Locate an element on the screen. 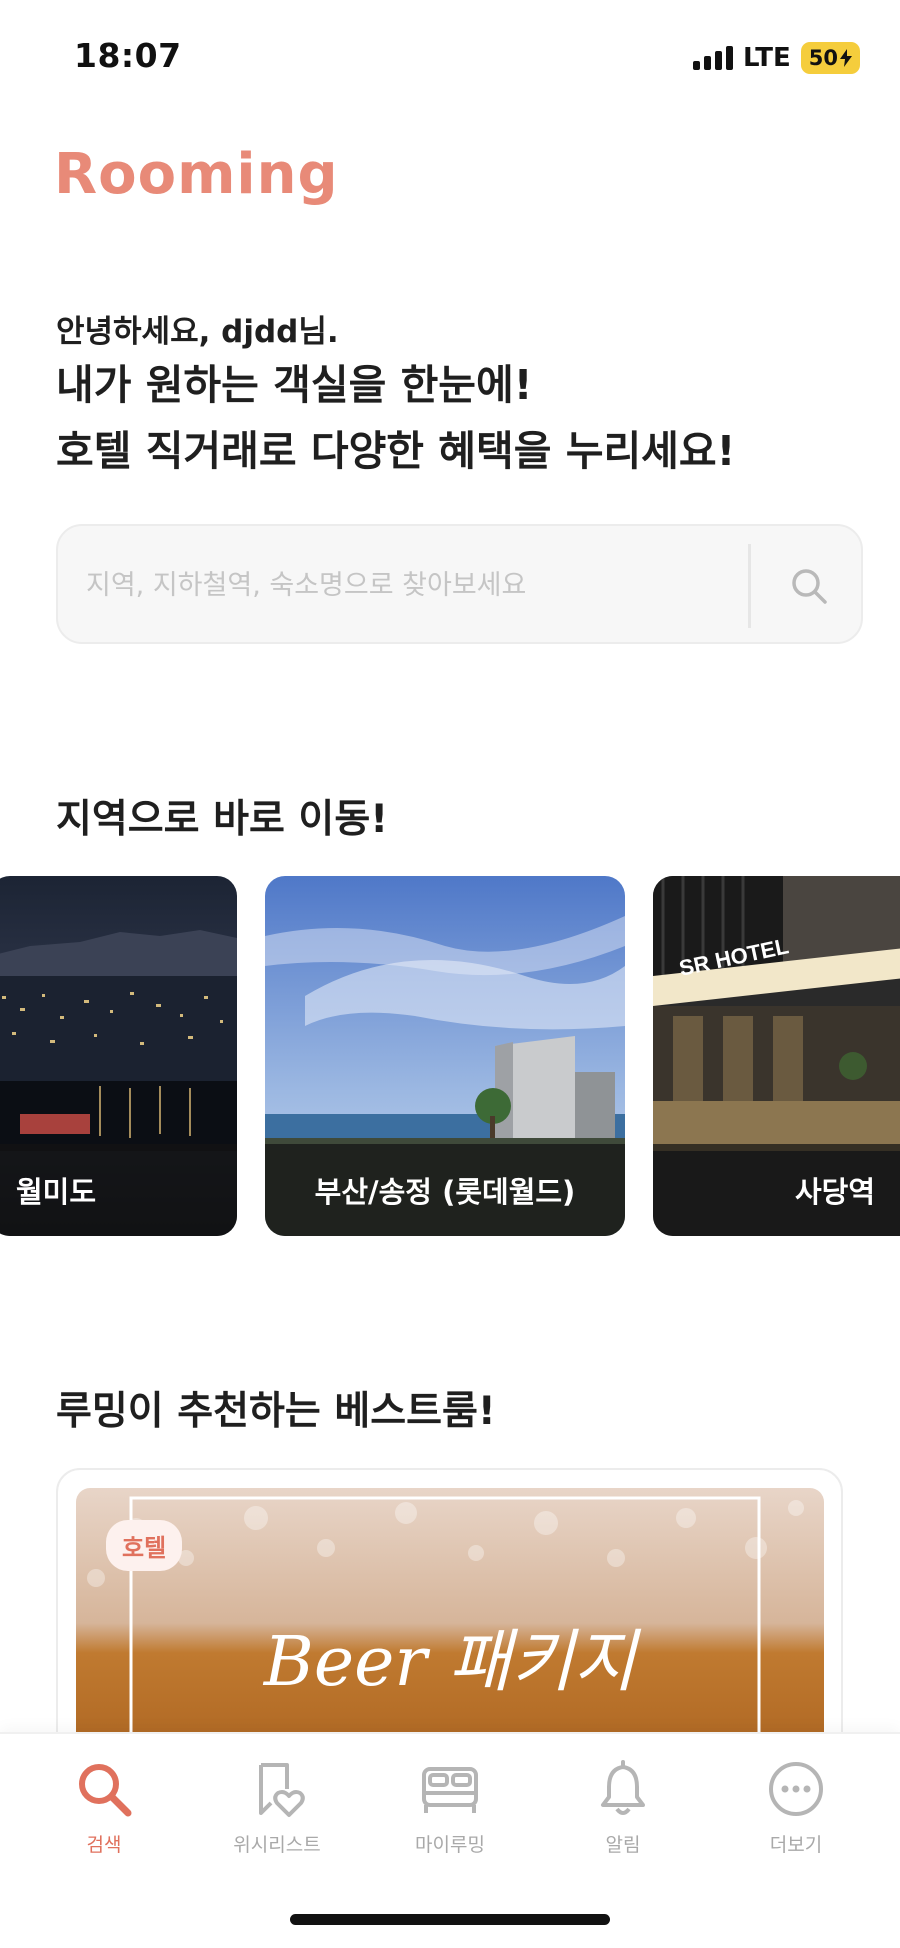 The height and width of the screenshot is (1948, 900). search-divider is located at coordinates (749, 586).